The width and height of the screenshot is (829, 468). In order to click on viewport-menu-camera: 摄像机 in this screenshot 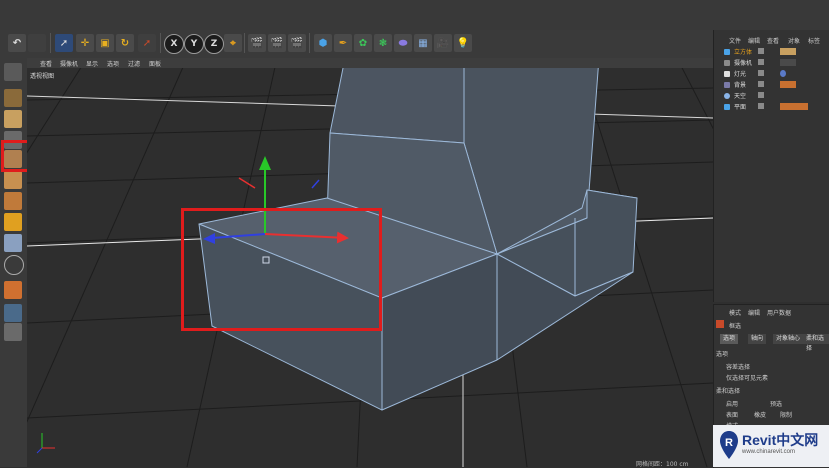, I will do `click(69, 63)`.